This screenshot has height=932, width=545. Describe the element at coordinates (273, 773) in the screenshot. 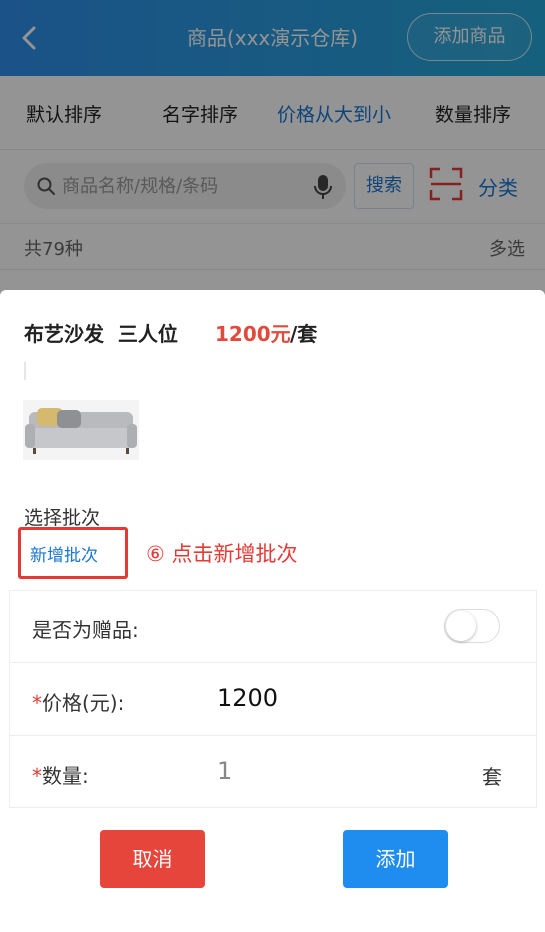

I see `quantity-row: *数量: 1 套` at that location.